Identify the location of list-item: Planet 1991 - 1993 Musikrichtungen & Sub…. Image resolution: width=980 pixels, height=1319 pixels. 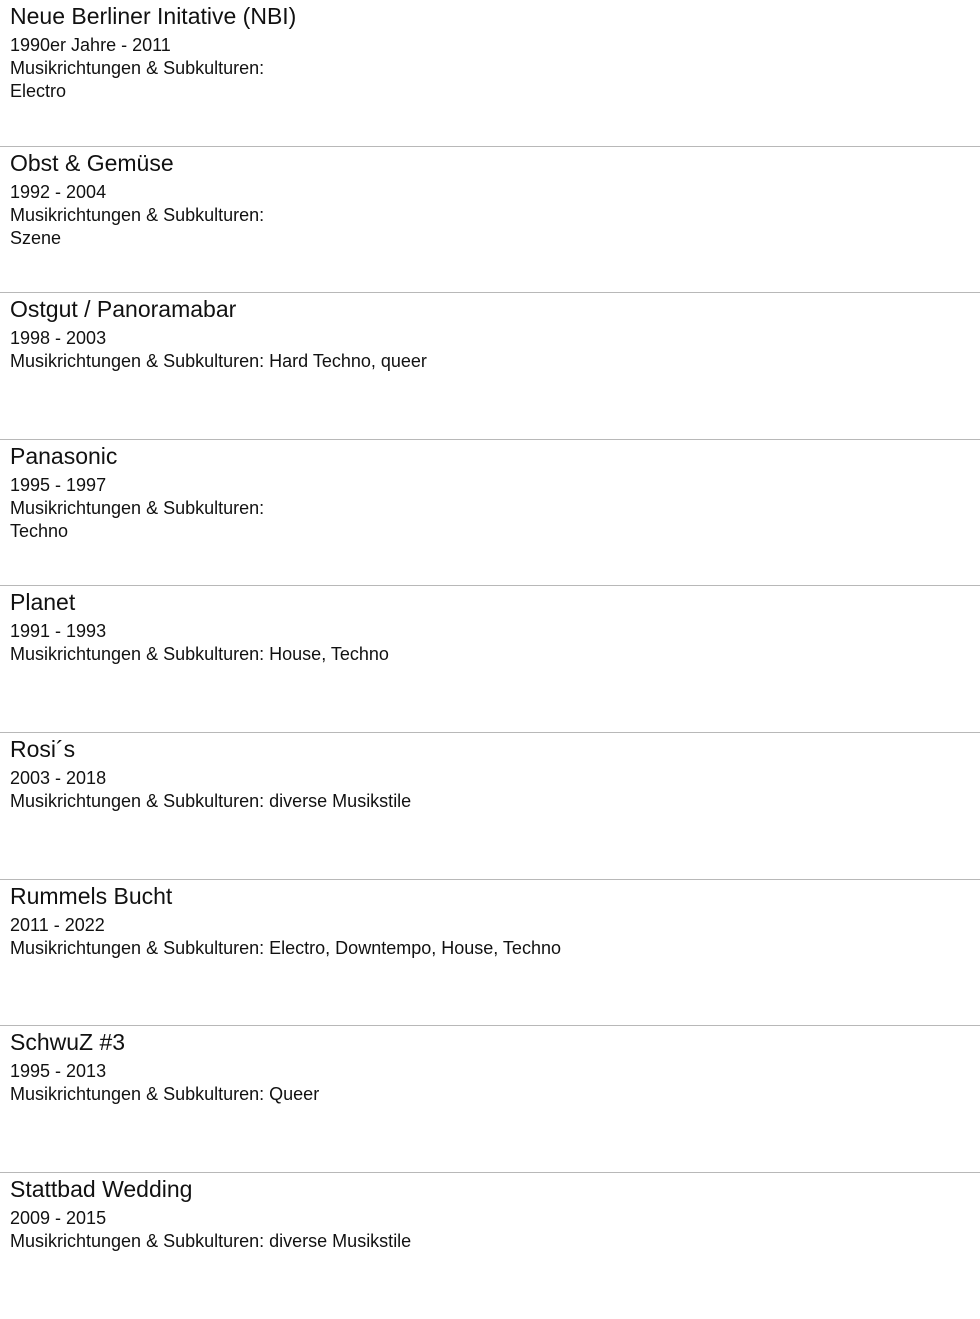
(490, 659).